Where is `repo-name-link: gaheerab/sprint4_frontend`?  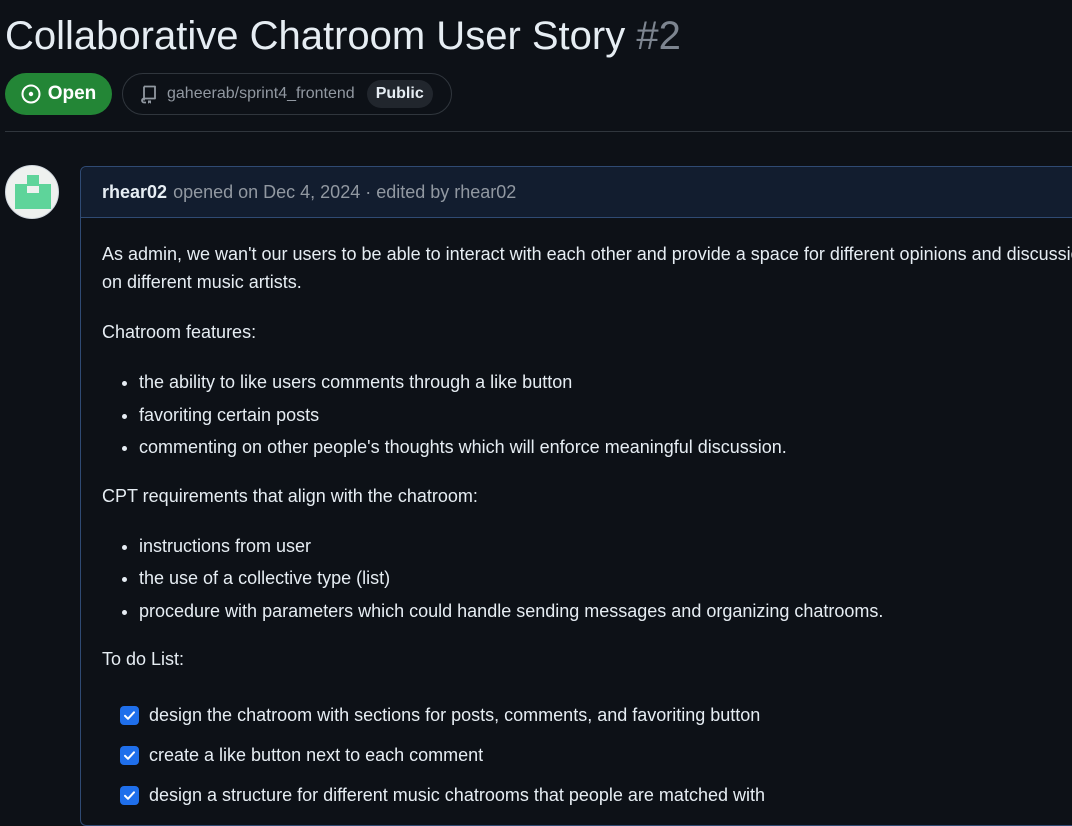
repo-name-link: gaheerab/sprint4_frontend is located at coordinates (261, 94).